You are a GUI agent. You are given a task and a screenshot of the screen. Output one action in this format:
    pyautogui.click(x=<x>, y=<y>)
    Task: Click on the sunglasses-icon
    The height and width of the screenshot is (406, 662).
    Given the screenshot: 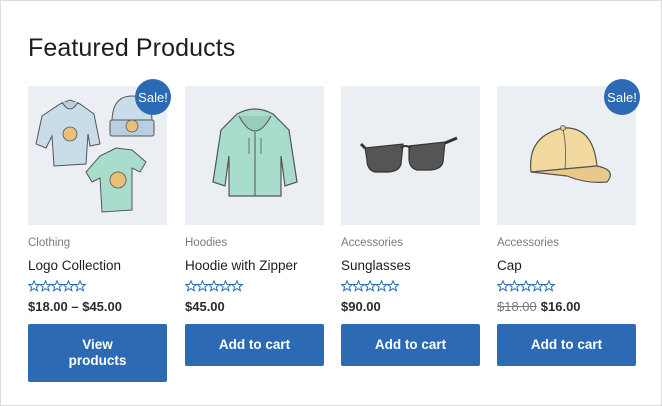 What is the action you would take?
    pyautogui.click(x=408, y=154)
    